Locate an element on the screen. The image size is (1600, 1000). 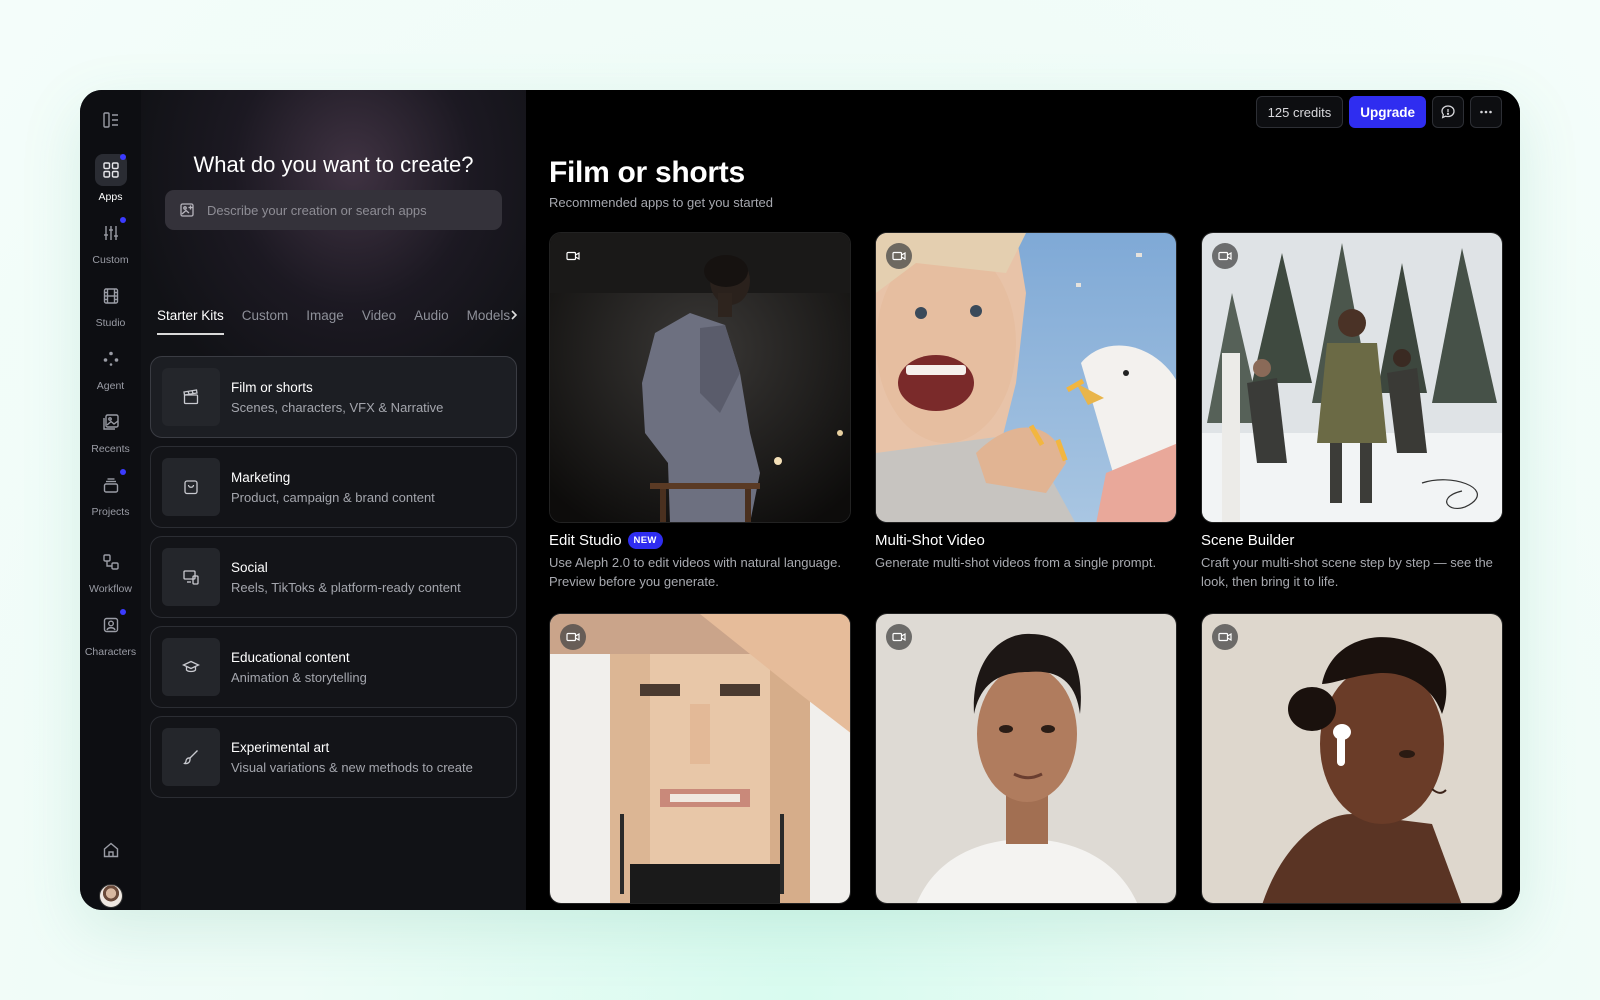
sliders-icon is located at coordinates (110, 233).